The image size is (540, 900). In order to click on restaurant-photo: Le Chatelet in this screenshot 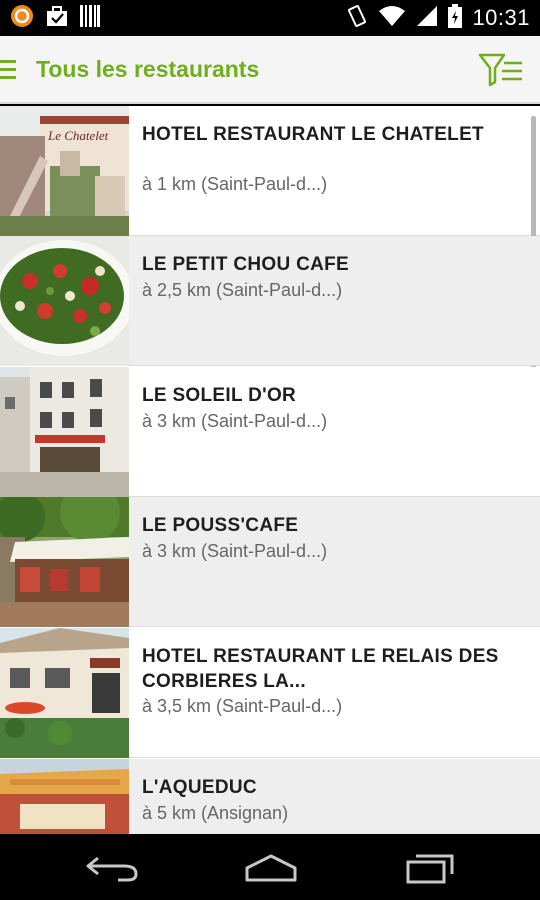, I will do `click(64, 171)`.